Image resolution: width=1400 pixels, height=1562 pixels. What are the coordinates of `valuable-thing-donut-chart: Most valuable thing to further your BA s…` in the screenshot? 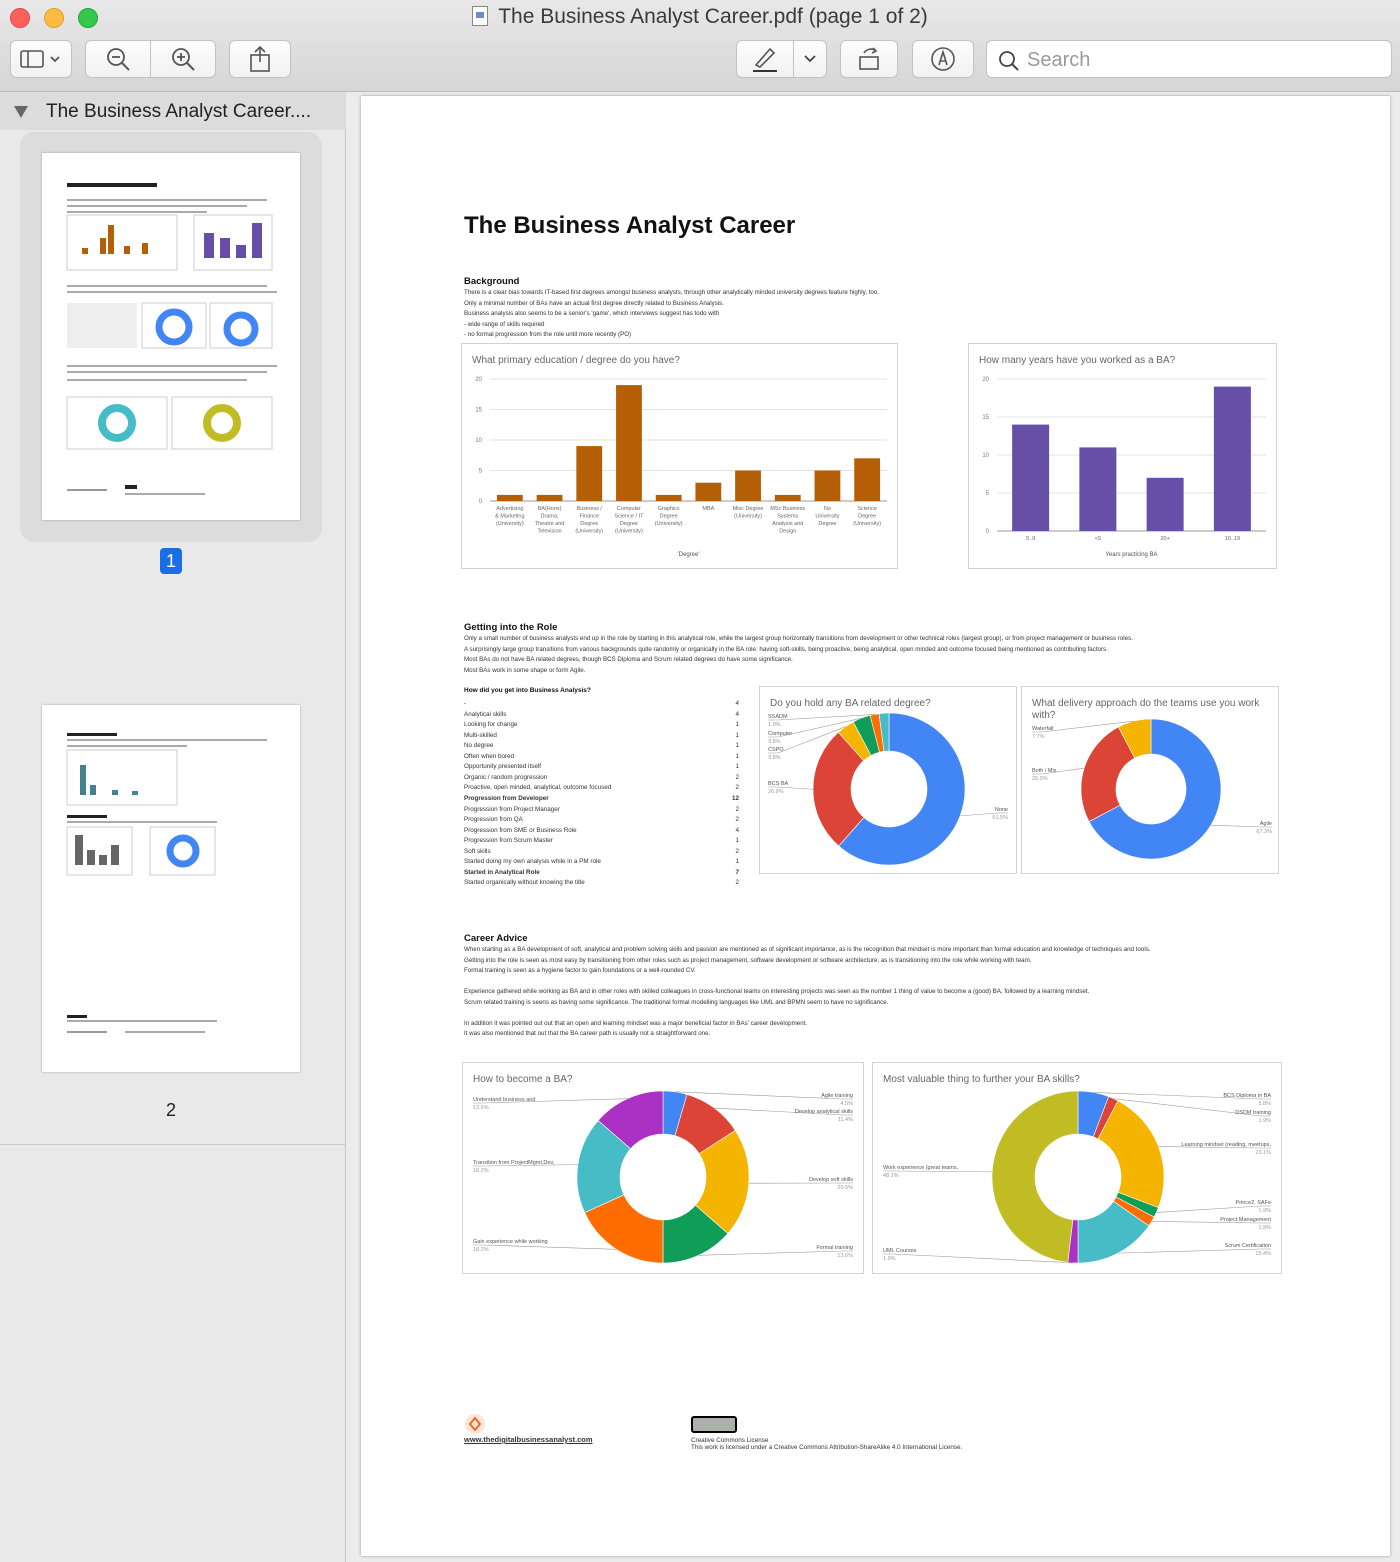 It's located at (1077, 1168).